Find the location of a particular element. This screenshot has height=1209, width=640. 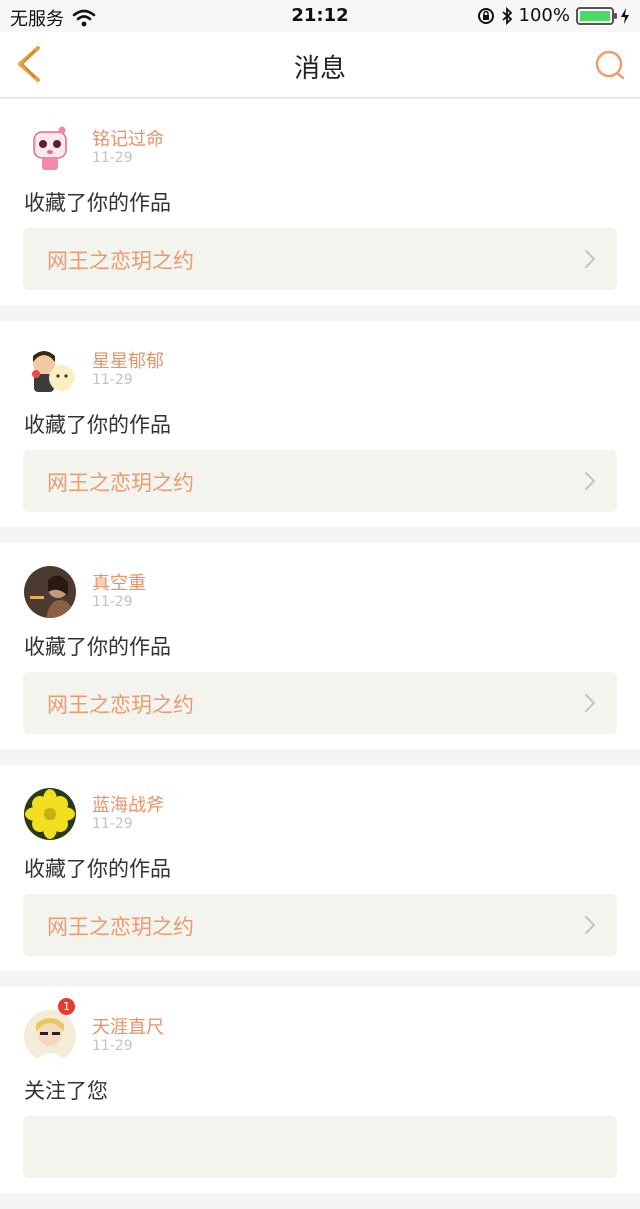

status-bar: 无服务 21:12 100% is located at coordinates (320, 16).